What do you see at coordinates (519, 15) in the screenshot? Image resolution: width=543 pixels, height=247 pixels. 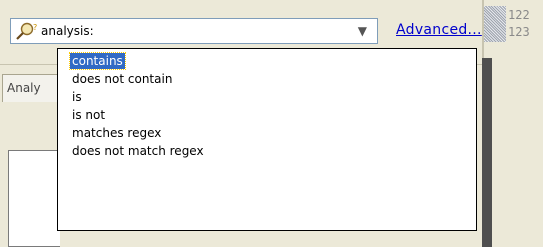 I see `line-number: 122` at bounding box center [519, 15].